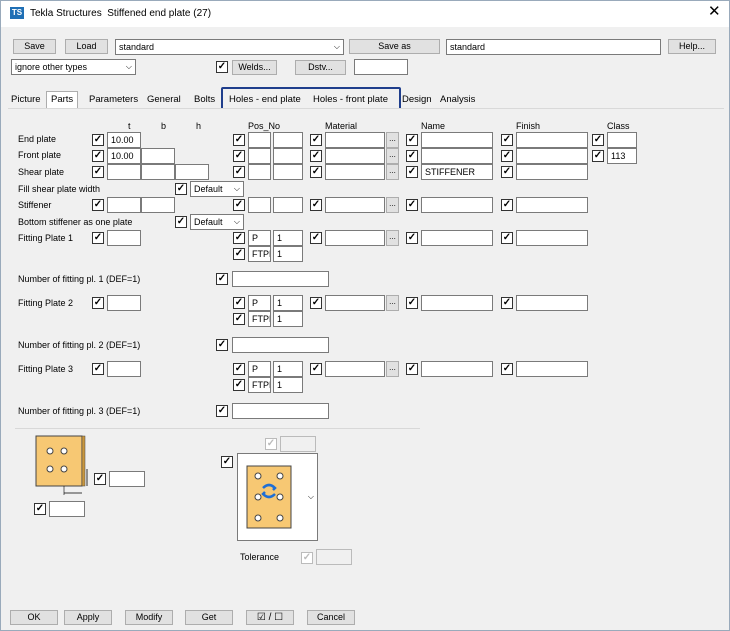  I want to click on fitting-plate-1-pos-checkbox: ✓, so click(239, 238).